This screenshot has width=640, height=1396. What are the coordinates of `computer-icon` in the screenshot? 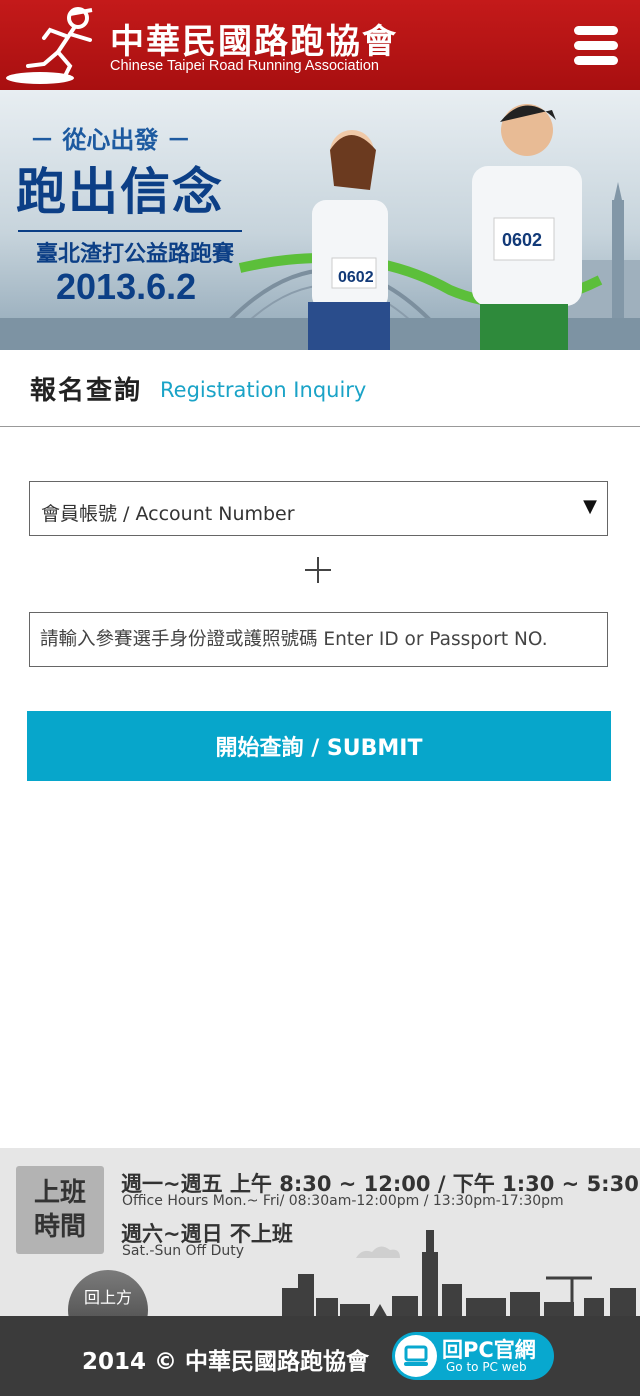 It's located at (416, 1356).